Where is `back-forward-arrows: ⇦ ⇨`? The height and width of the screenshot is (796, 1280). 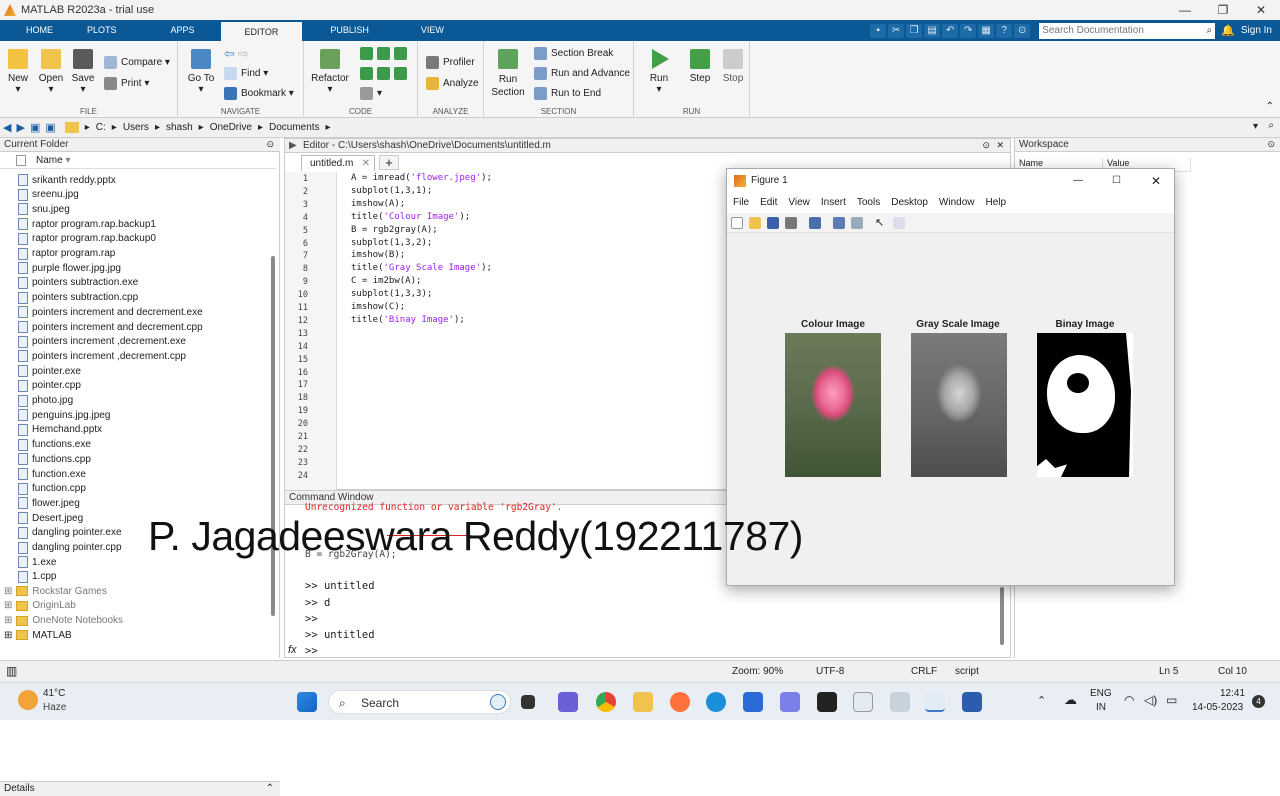
back-forward-arrows: ⇦ ⇨ is located at coordinates (236, 54).